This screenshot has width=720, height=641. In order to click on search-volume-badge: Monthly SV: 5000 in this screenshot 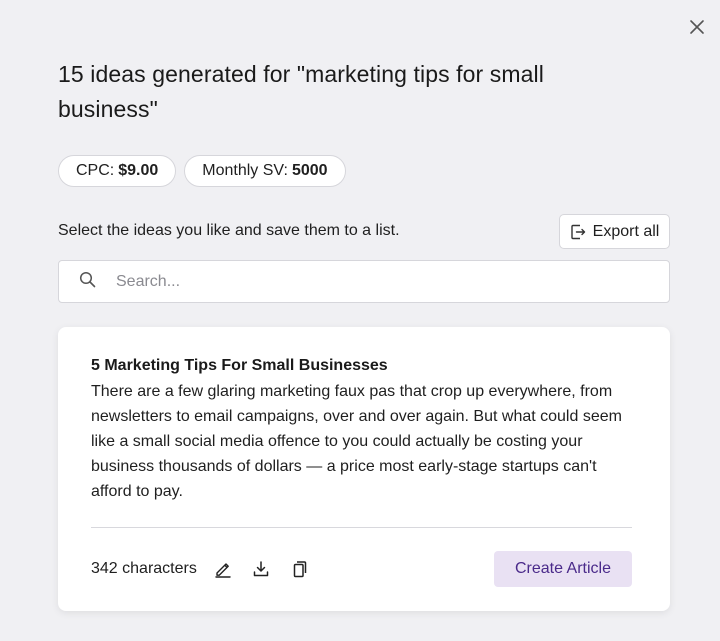, I will do `click(265, 171)`.